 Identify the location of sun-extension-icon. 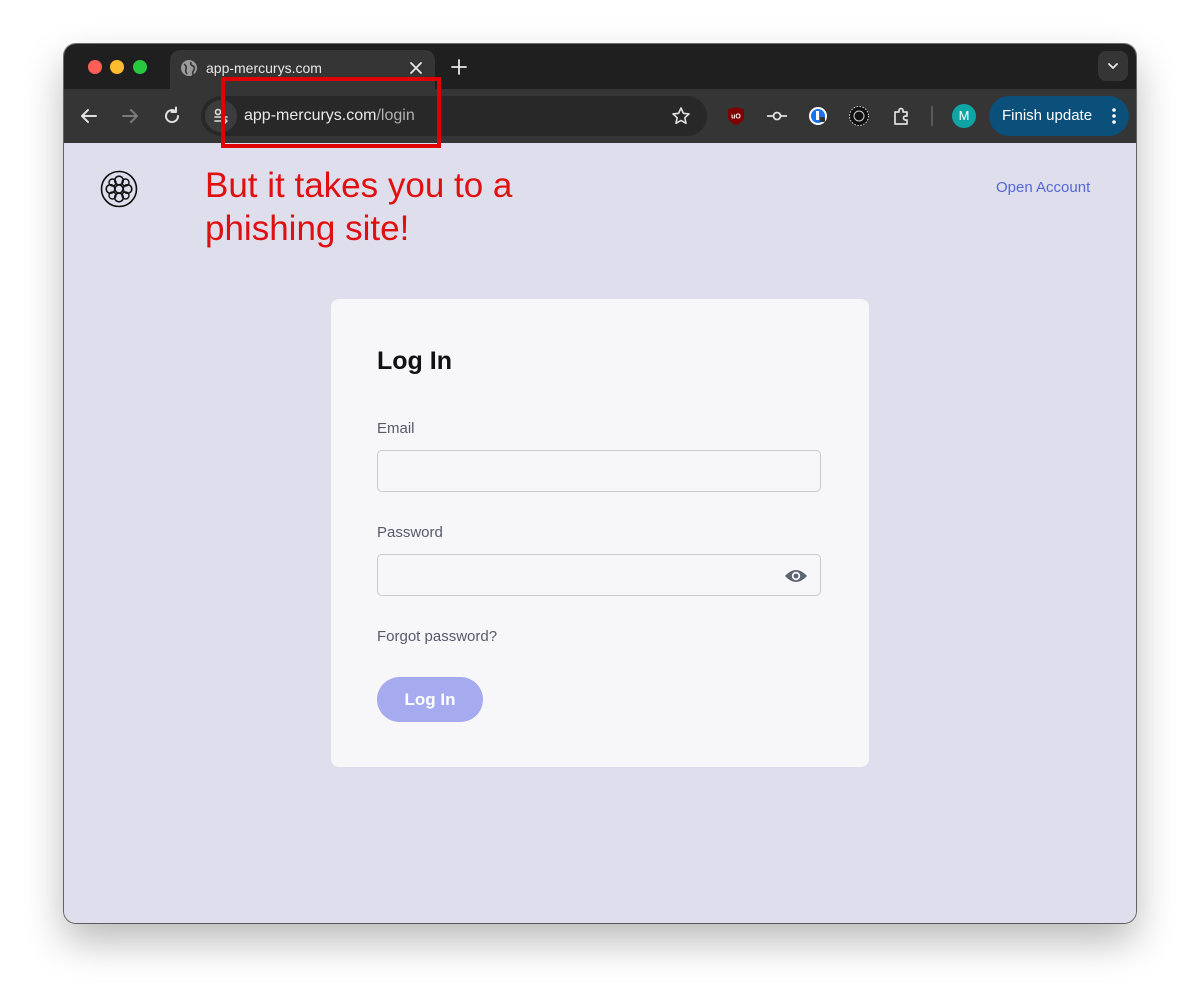
(859, 116).